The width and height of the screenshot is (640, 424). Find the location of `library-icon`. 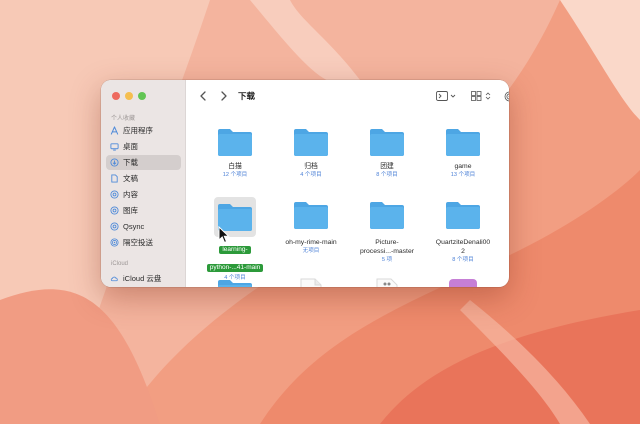

library-icon is located at coordinates (114, 210).